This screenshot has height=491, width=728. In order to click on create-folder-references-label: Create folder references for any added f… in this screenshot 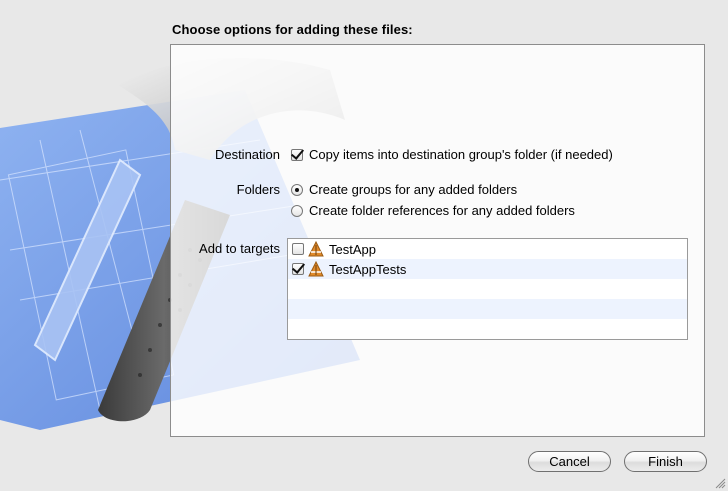, I will do `click(442, 210)`.